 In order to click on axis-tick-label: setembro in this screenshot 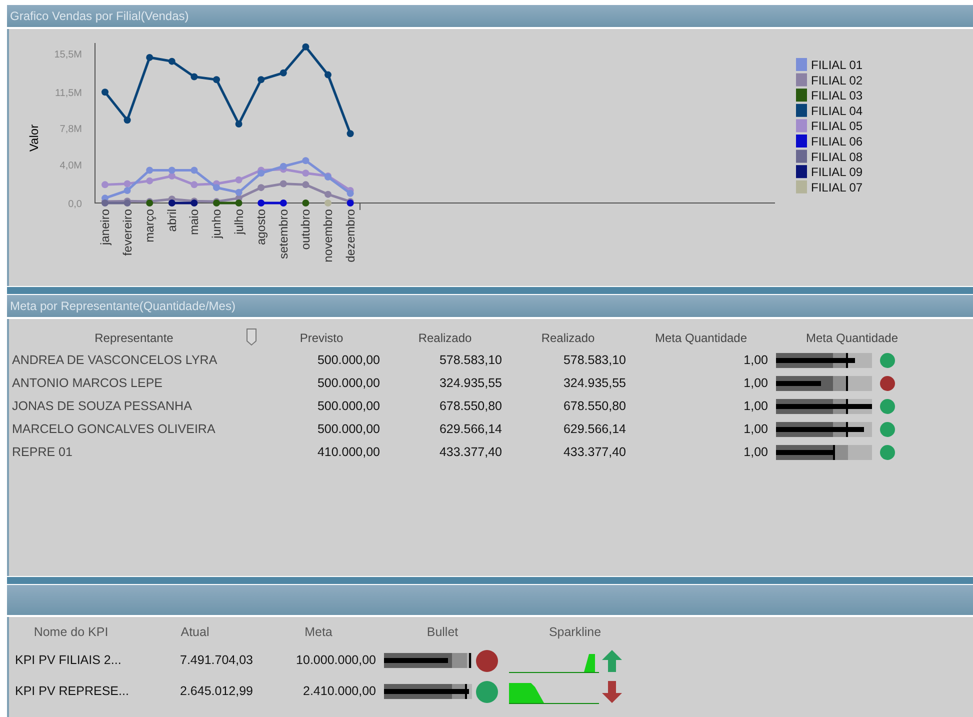, I will do `click(283, 234)`.